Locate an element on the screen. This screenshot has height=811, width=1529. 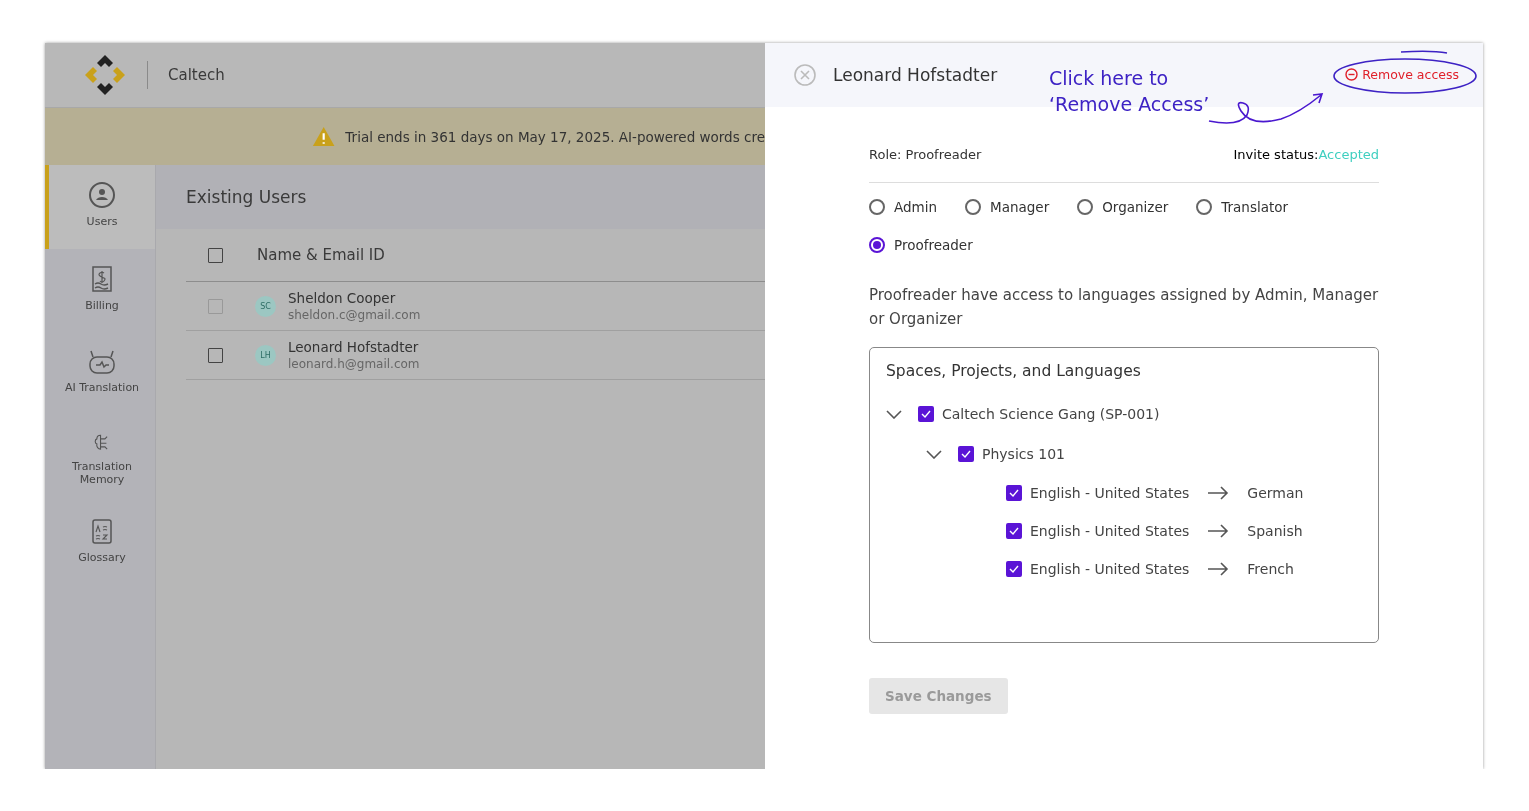
avatar: LH is located at coordinates (265, 355).